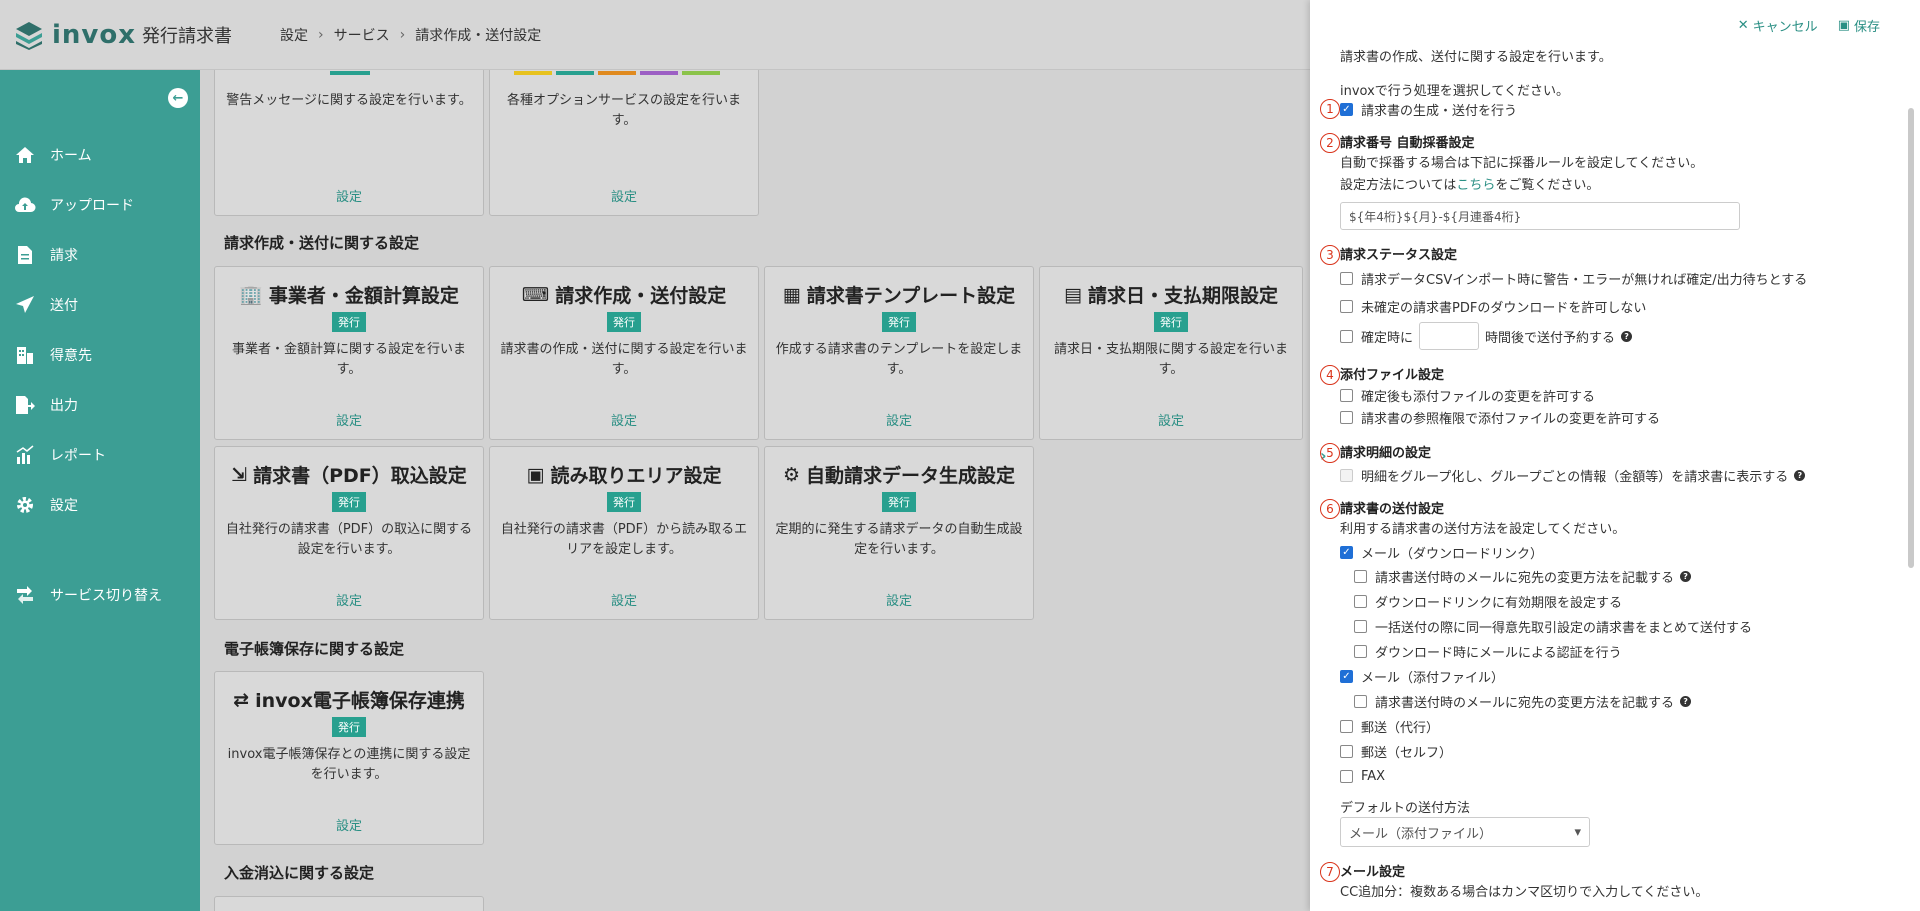 This screenshot has height=911, width=1920. Describe the element at coordinates (1911, 338) in the screenshot. I see `panel-scrollbar` at that location.